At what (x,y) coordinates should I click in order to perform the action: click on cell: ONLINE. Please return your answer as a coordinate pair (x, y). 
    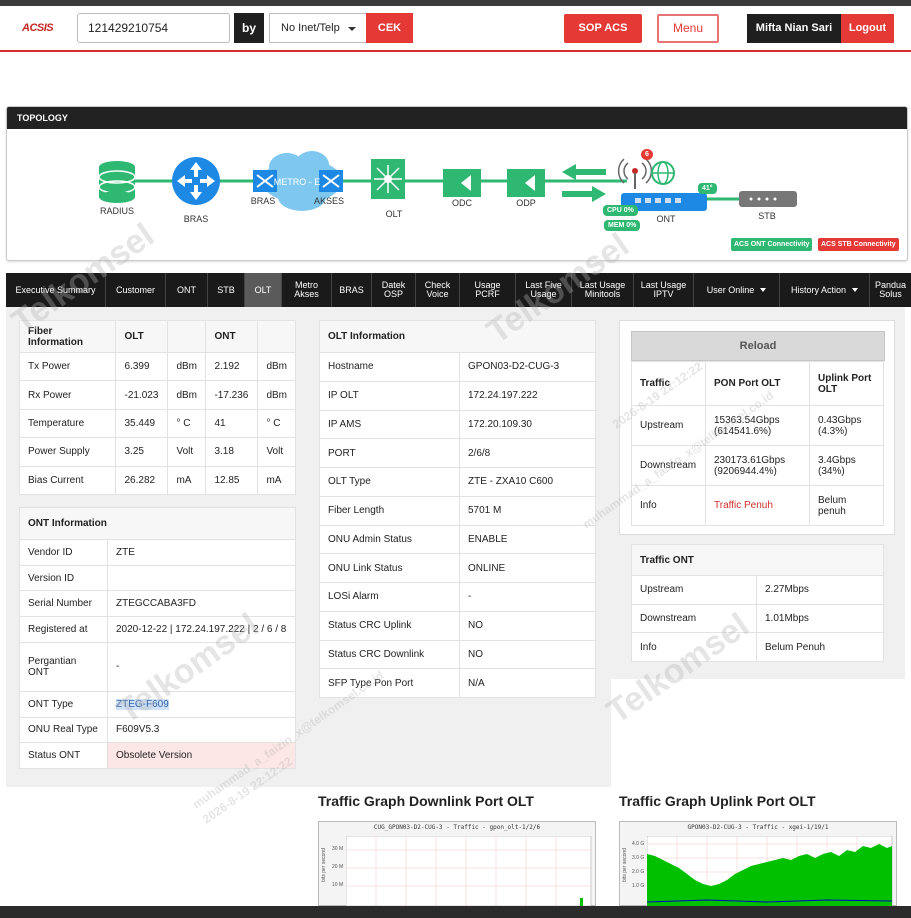
    Looking at the image, I should click on (527, 568).